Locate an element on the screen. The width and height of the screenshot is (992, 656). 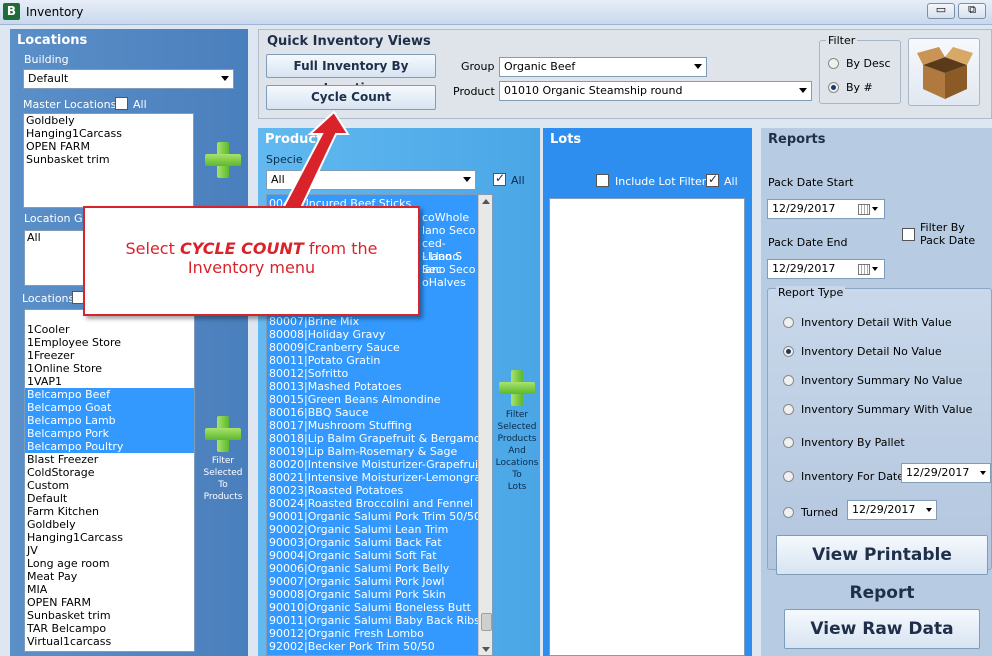
list-item: 80011|Potato Gratin is located at coordinates (372, 360).